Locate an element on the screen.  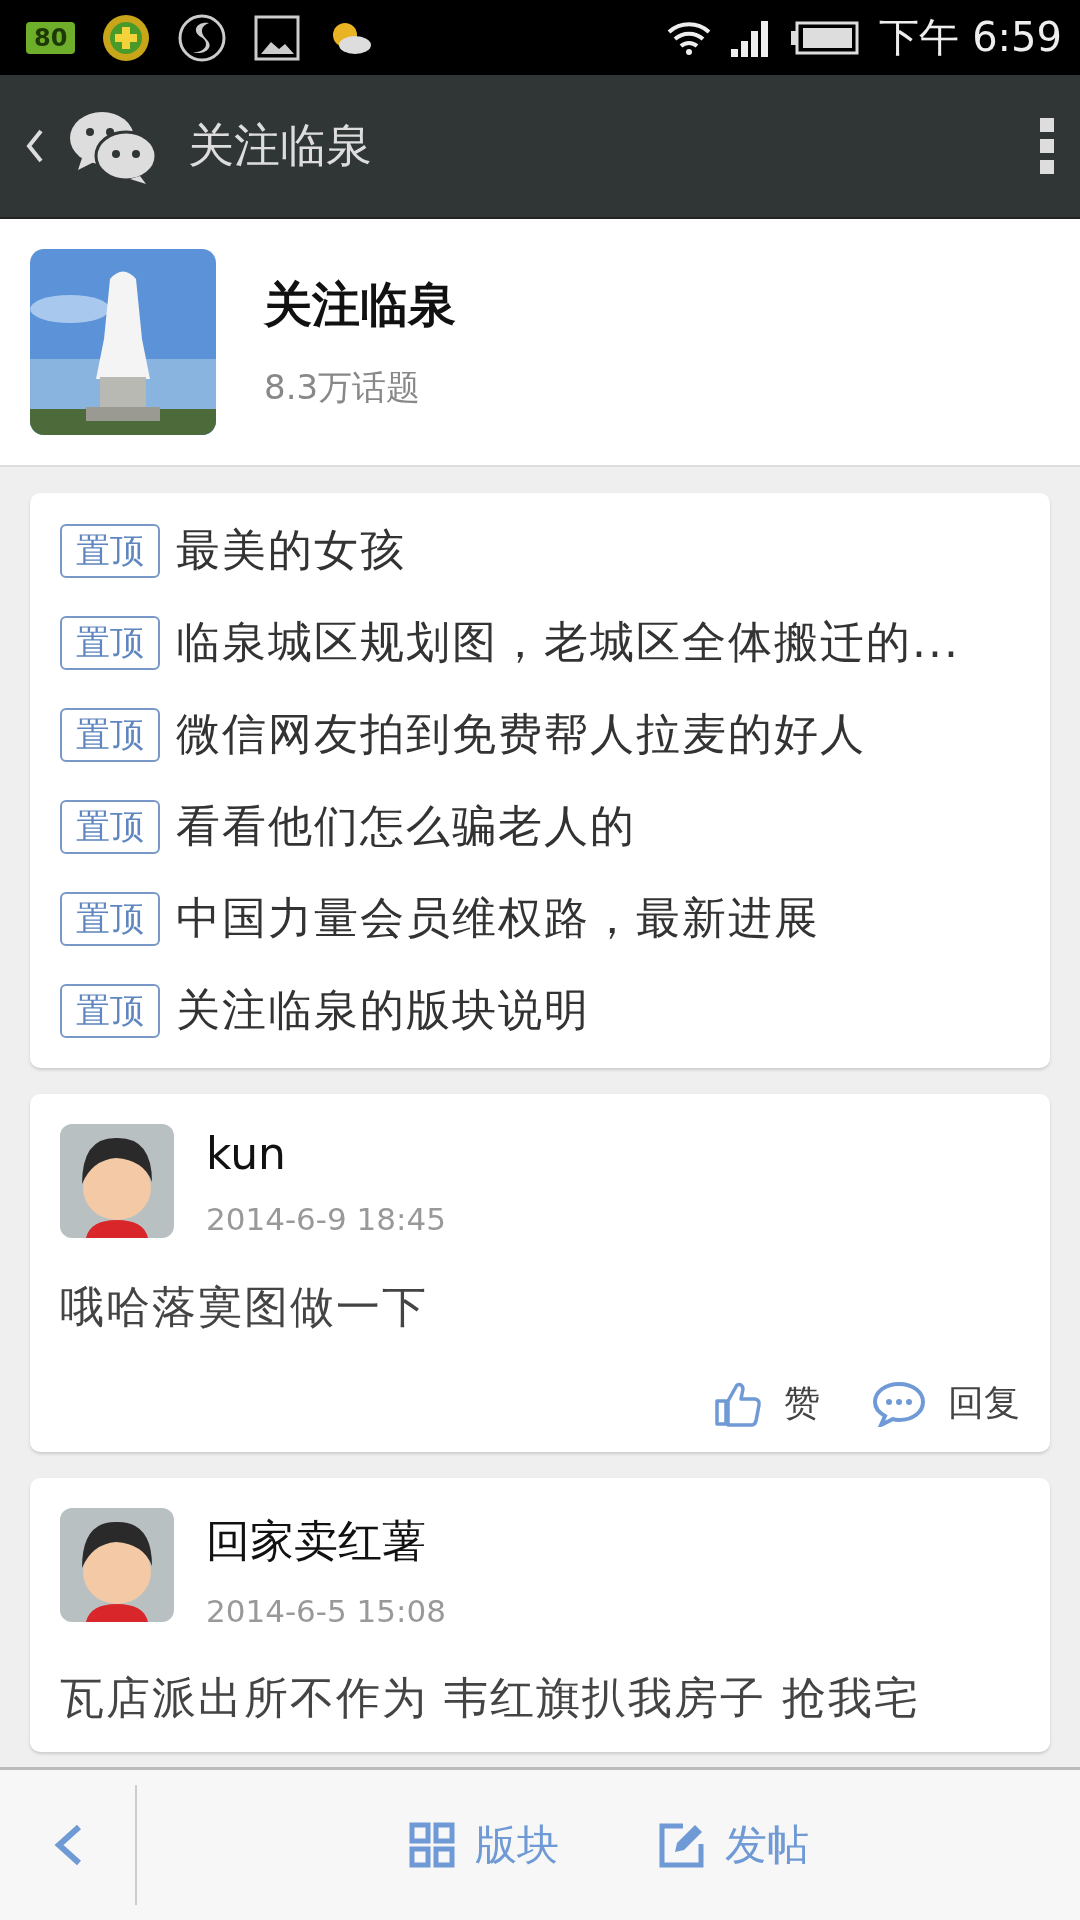
pinned-post-link: 最美的女孩 is located at coordinates (291, 550).